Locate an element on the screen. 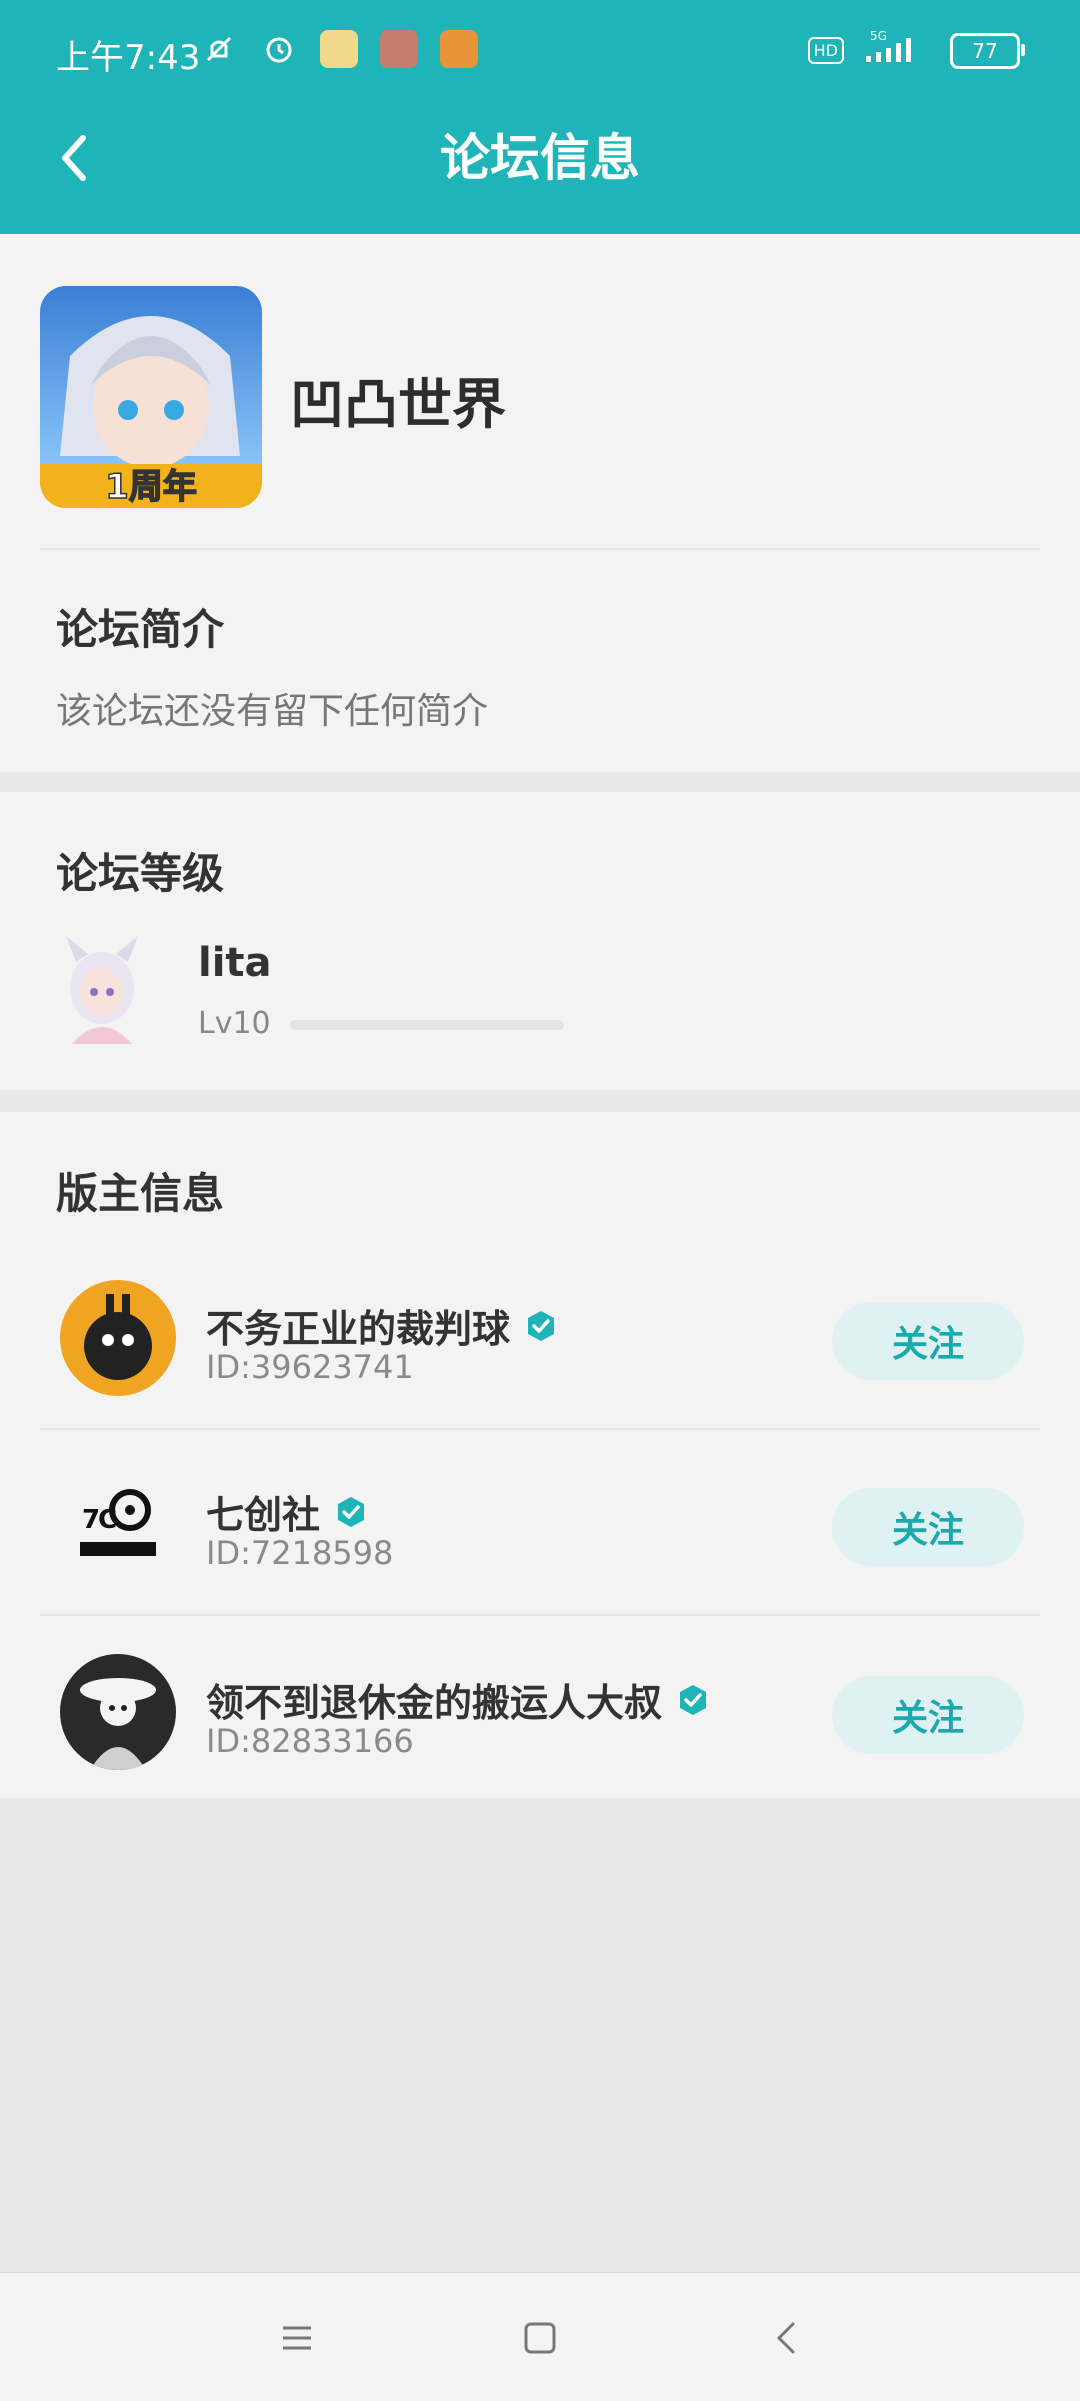 The width and height of the screenshot is (1080, 2401). moderator-name-row: 领不到退休金的搬运人大叔 is located at coordinates (458, 1699).